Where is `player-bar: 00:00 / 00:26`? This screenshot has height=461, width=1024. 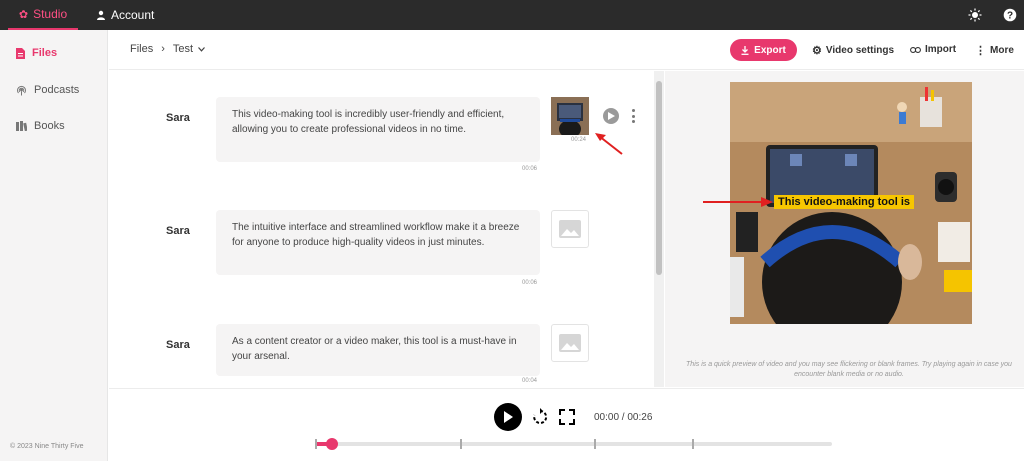
player-bar: 00:00 / 00:26 is located at coordinates (566, 424).